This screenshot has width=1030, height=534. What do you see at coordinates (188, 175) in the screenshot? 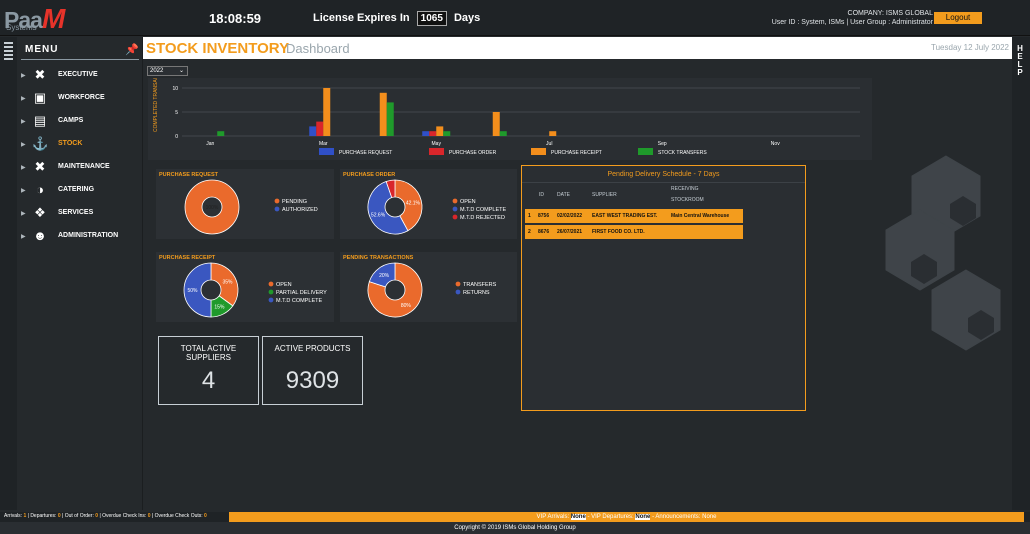
I see `panel-title: PURCHASE REQUEST` at bounding box center [188, 175].